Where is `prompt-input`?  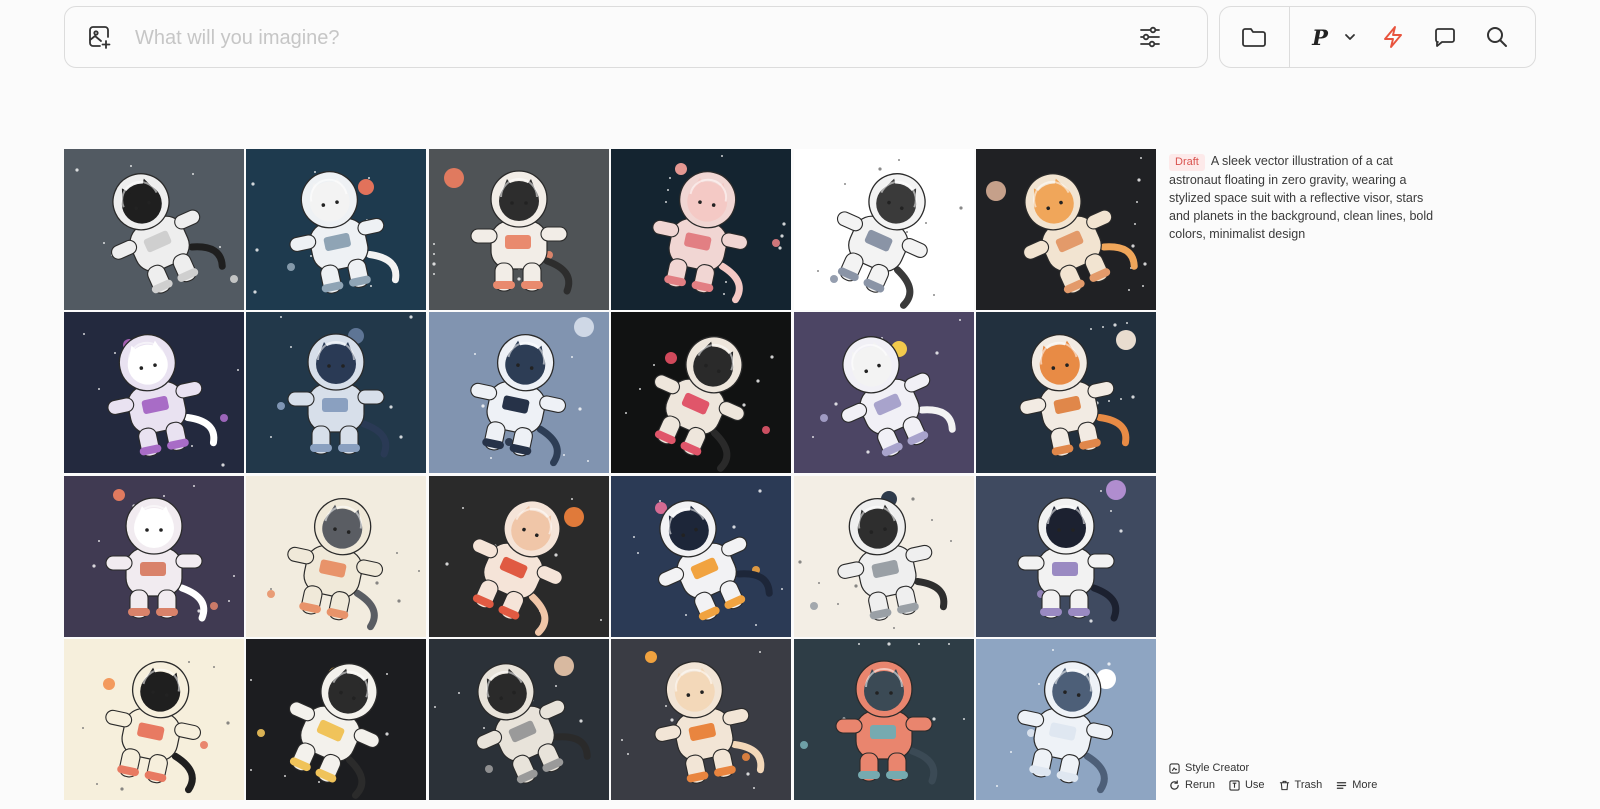
prompt-input is located at coordinates (635, 38).